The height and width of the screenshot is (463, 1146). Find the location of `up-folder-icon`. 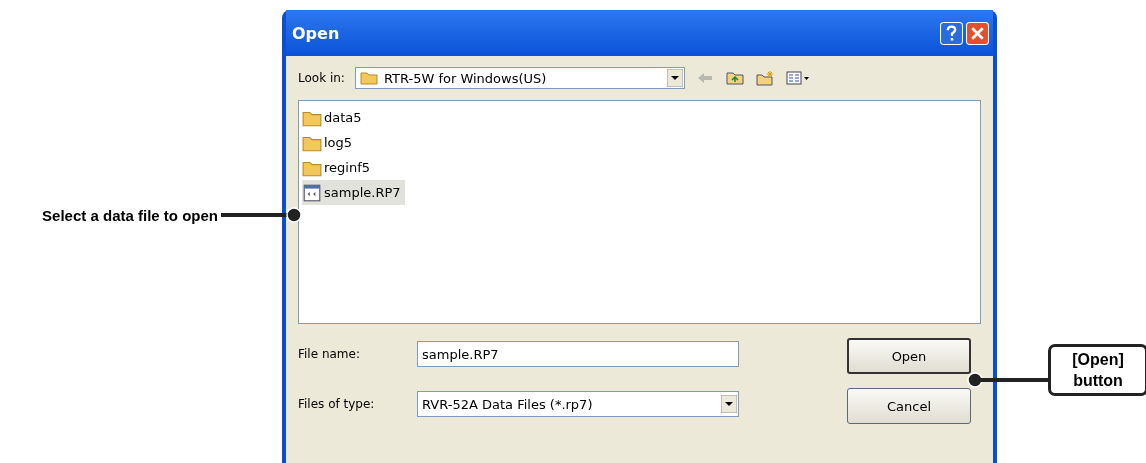

up-folder-icon is located at coordinates (734, 78).